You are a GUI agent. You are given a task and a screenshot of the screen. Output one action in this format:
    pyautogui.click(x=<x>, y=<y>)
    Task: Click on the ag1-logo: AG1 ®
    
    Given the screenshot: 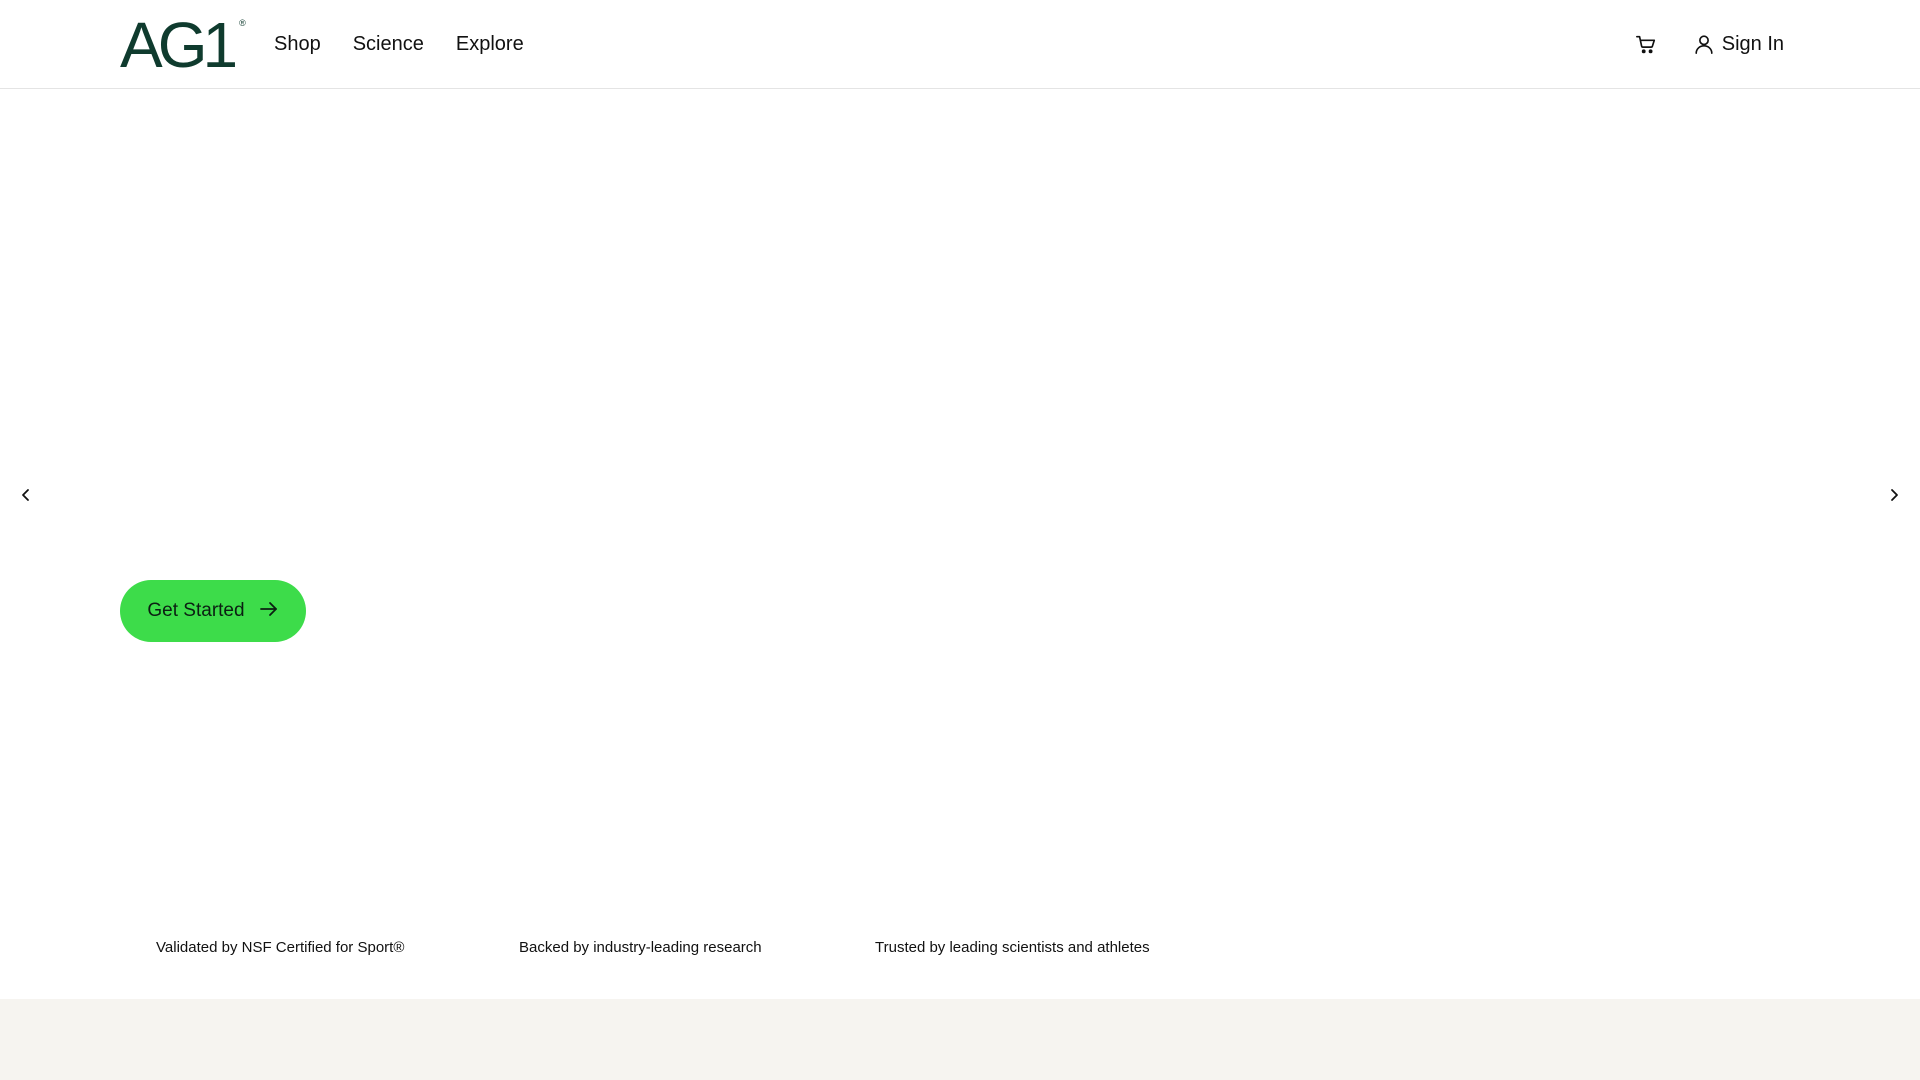 What is the action you would take?
    pyautogui.click(x=183, y=45)
    